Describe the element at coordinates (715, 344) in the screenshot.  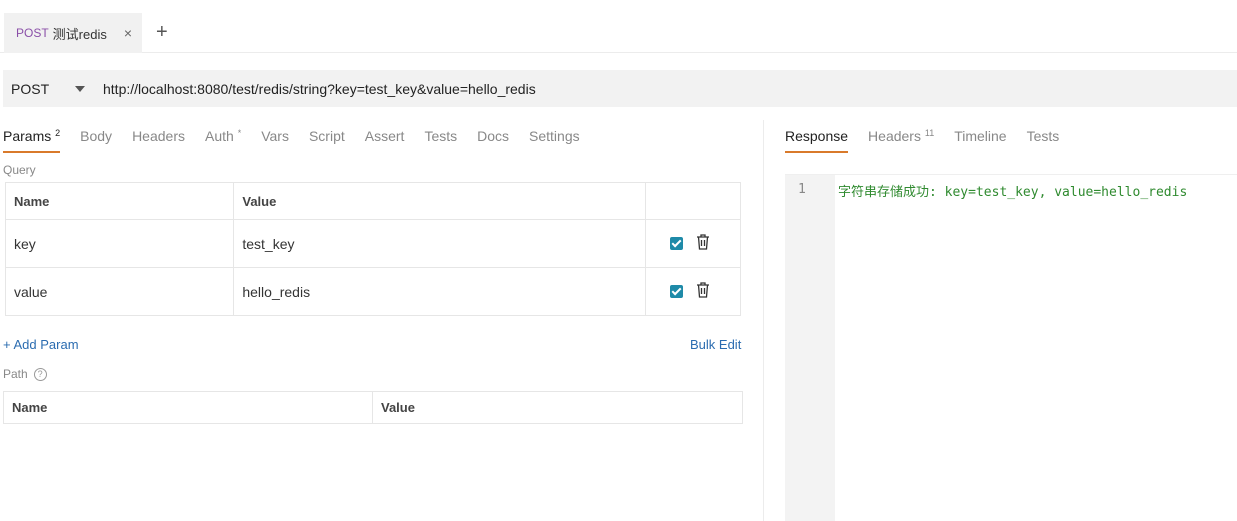
I see `bulk-edit-button: Bulk Edit` at that location.